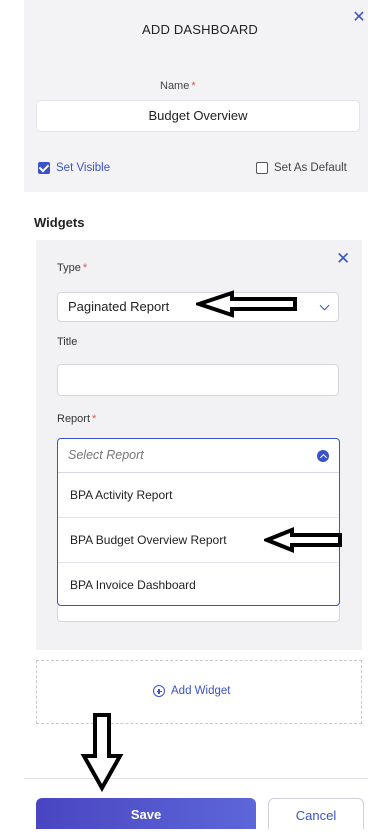 The height and width of the screenshot is (833, 368). What do you see at coordinates (343, 258) in the screenshot?
I see `remove-widget-icon: ✕` at bounding box center [343, 258].